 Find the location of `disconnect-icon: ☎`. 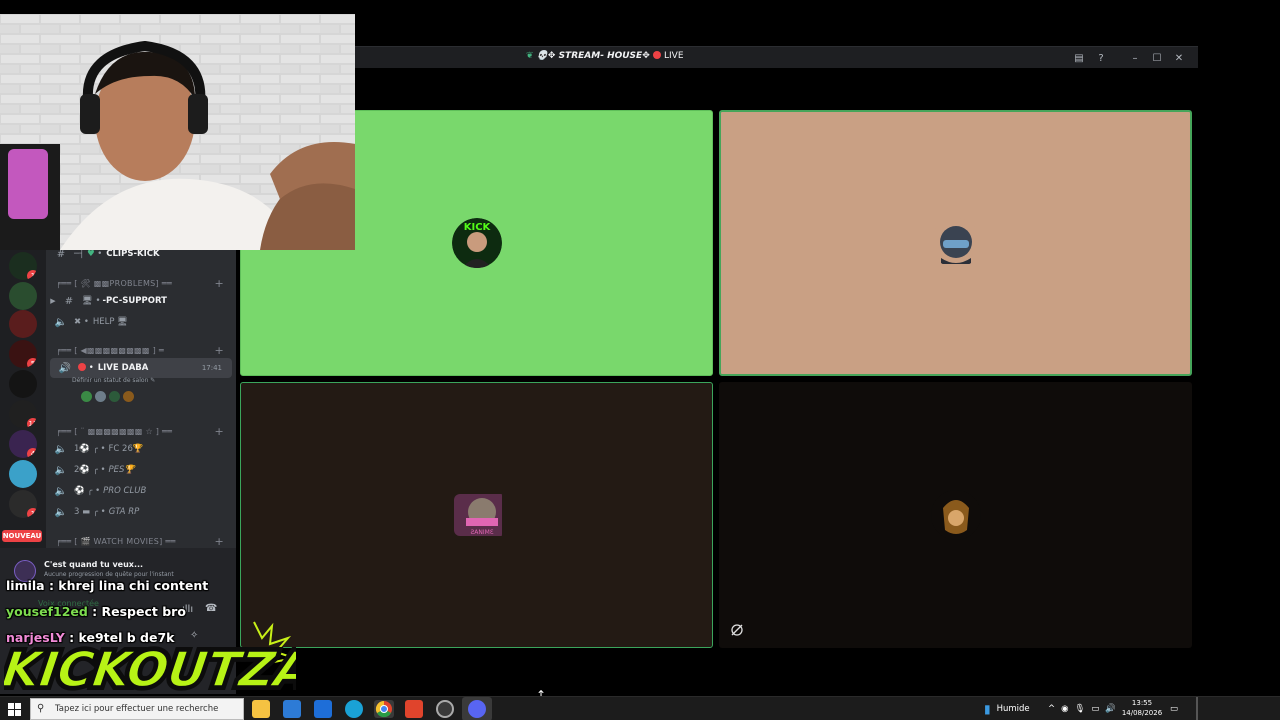

disconnect-icon: ☎ is located at coordinates (211, 608).